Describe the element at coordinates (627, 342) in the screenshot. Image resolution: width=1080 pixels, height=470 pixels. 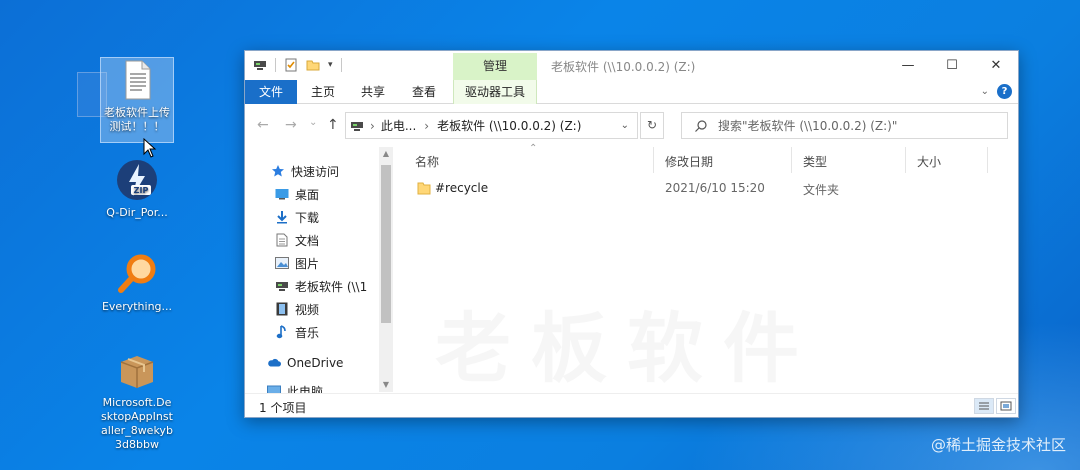
I see `watermark-text: 老板软件` at that location.